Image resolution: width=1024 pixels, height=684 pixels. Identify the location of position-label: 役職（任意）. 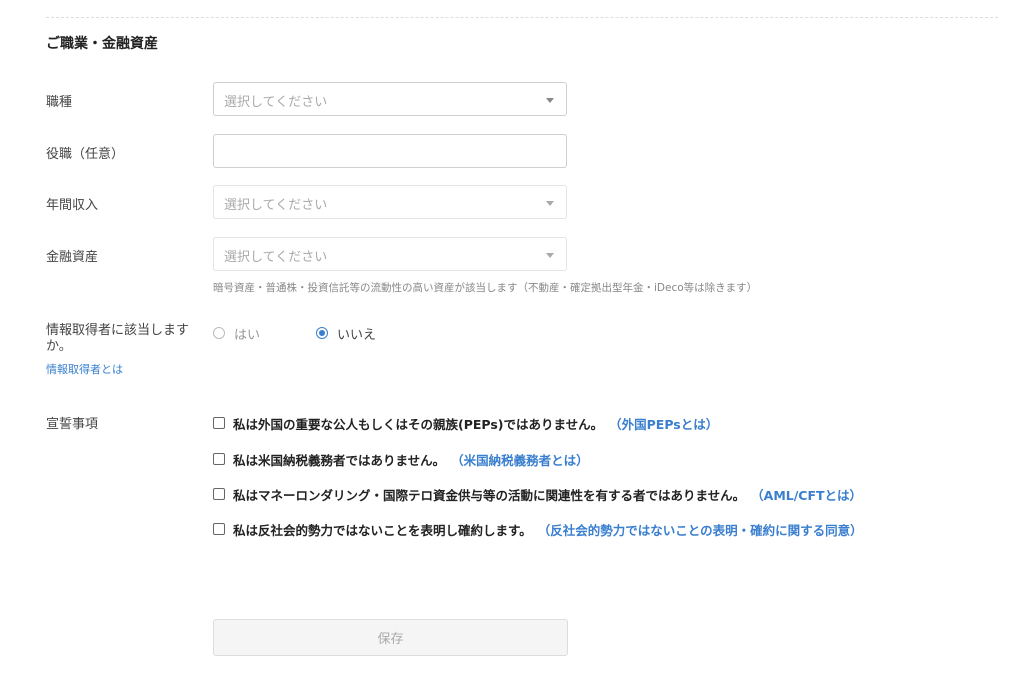
(85, 154).